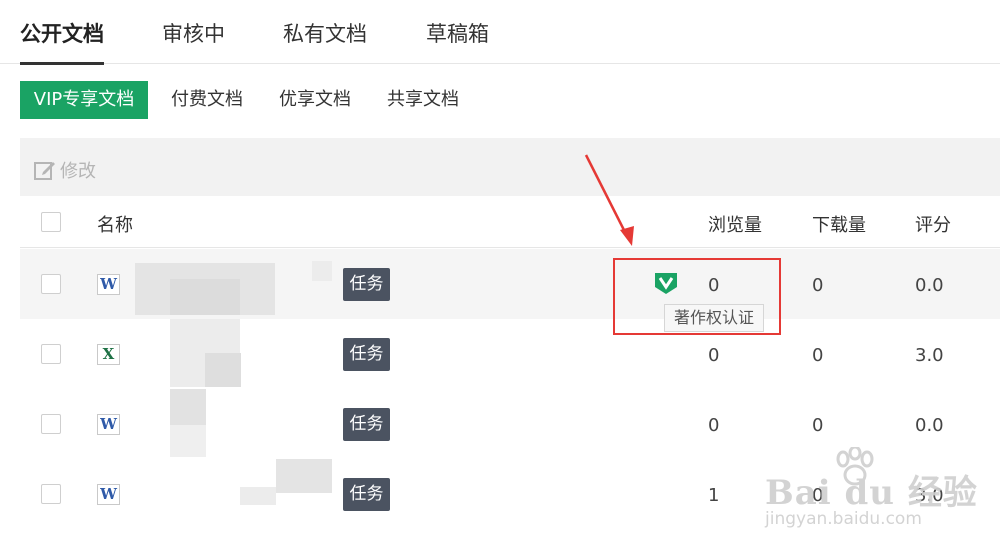  Describe the element at coordinates (500, 32) in the screenshot. I see `main-tab-bar: 公开文档 审核中 私有文档 草稿箱` at that location.